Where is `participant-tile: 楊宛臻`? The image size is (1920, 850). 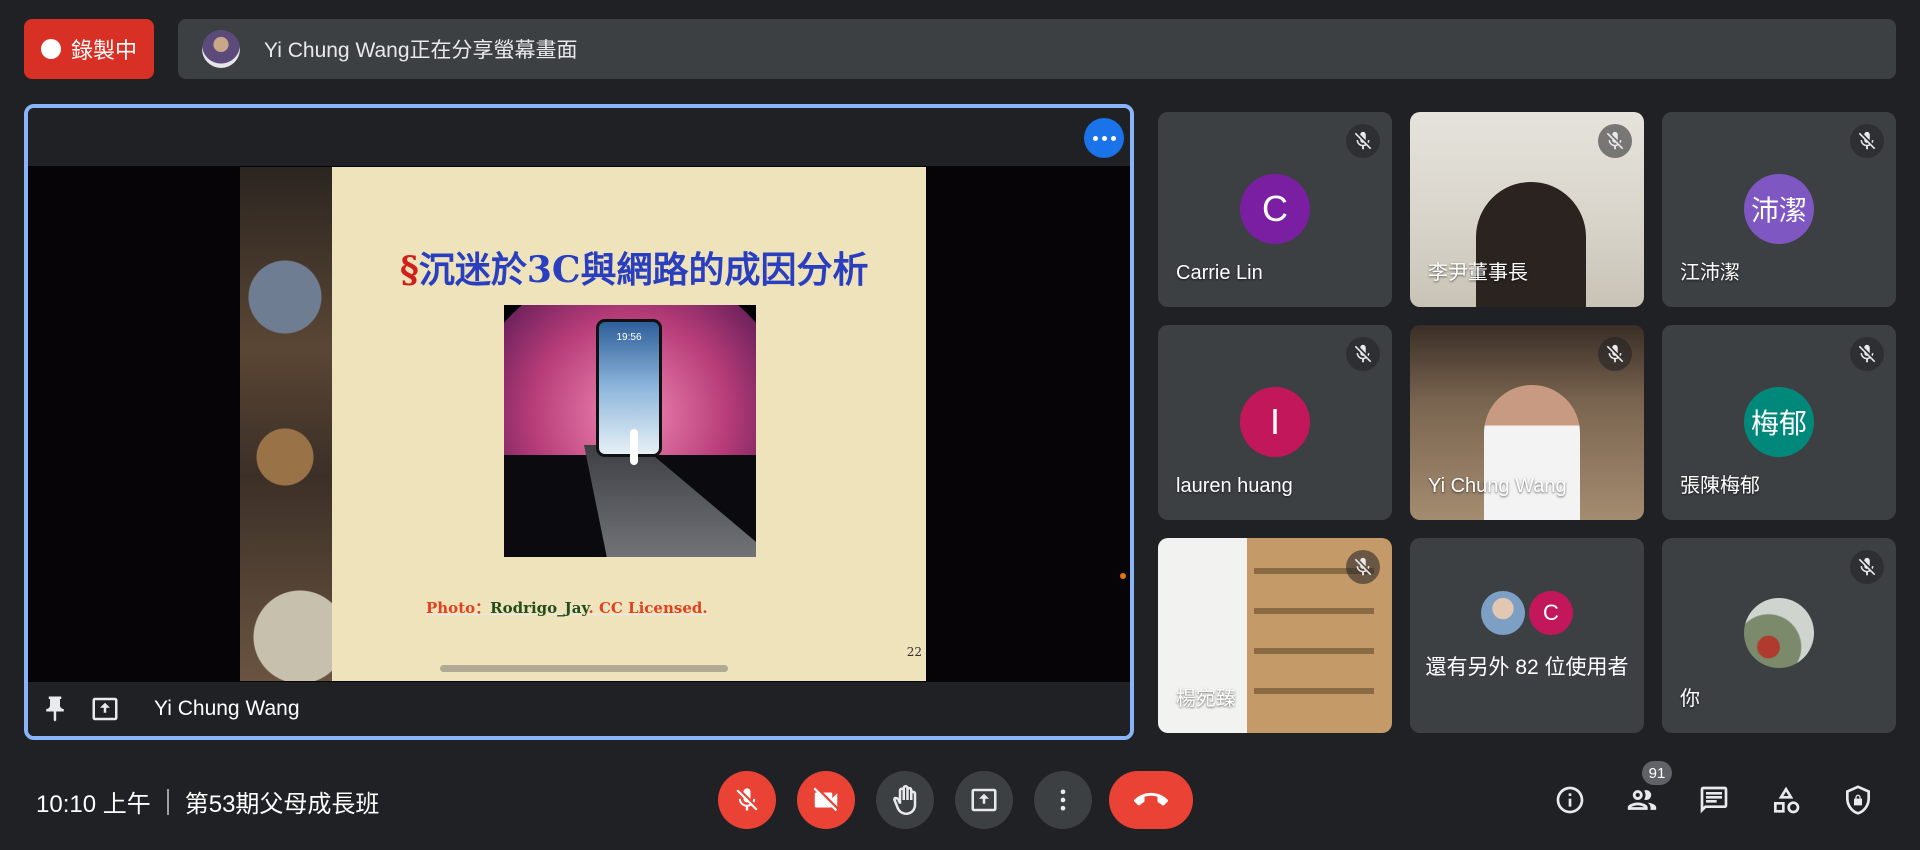
participant-tile: 楊宛臻 is located at coordinates (1275, 635).